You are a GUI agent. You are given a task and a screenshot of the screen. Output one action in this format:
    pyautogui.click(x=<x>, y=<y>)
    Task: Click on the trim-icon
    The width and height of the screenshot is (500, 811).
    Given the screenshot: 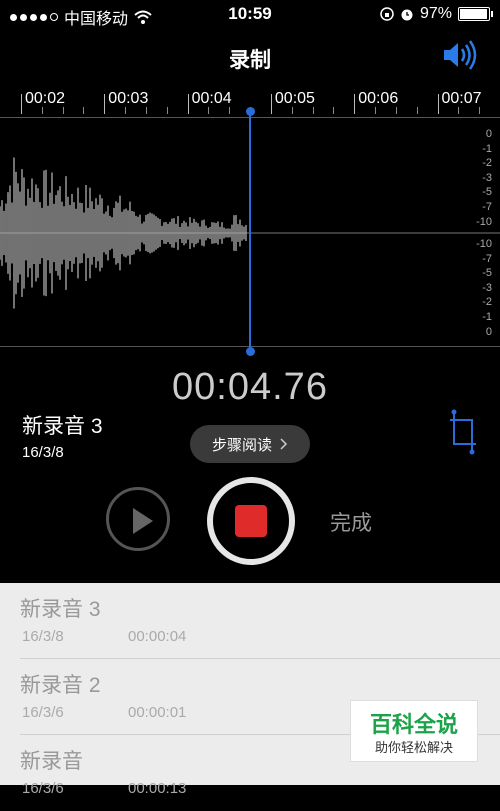 What is the action you would take?
    pyautogui.click(x=464, y=432)
    